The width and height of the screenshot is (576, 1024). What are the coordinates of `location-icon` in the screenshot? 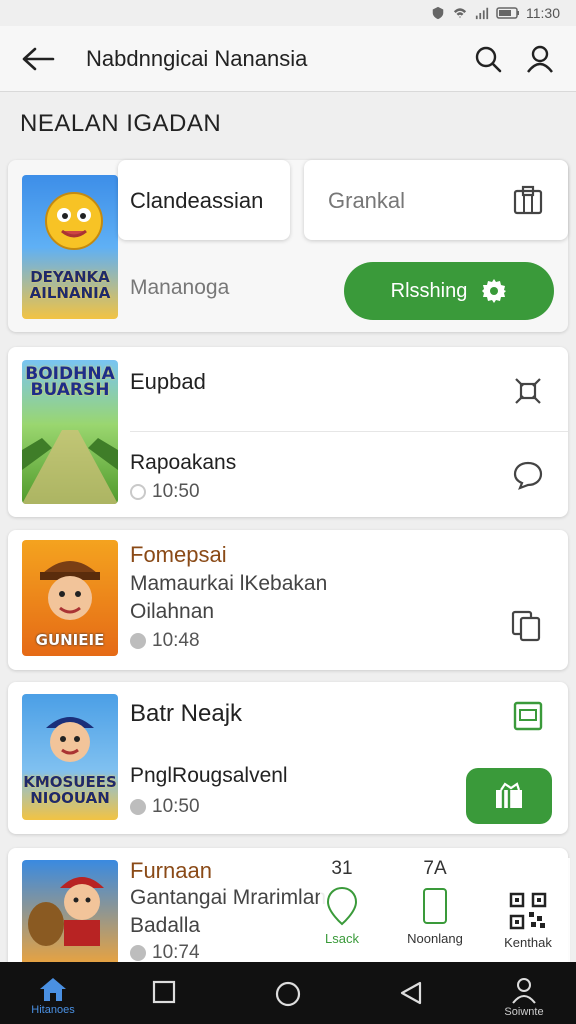 It's located at (342, 906).